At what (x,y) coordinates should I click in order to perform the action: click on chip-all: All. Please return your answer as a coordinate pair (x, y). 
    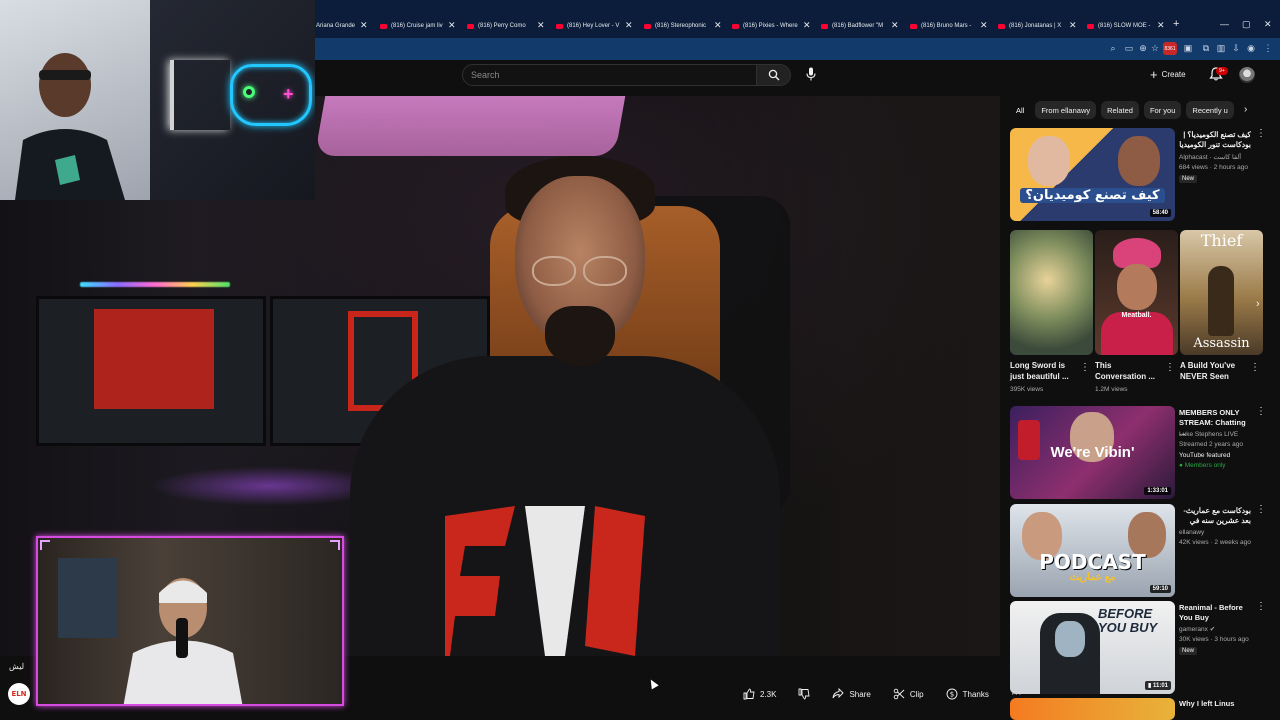
    Looking at the image, I should click on (1020, 110).